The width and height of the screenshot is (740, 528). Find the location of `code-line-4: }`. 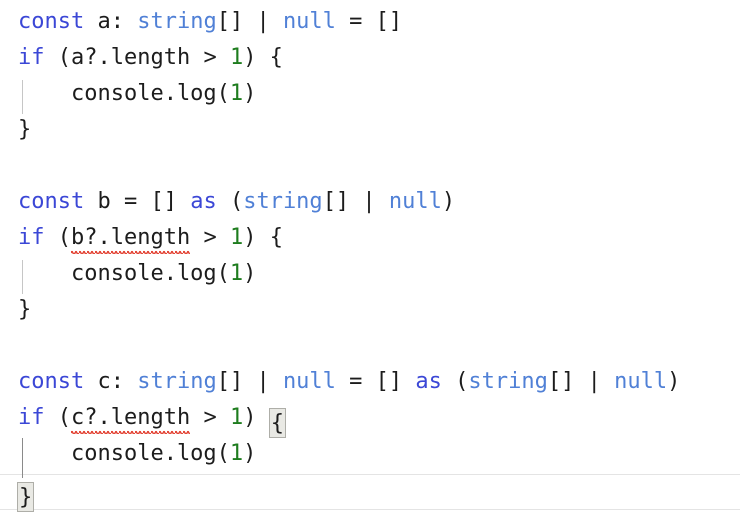

code-line-4: } is located at coordinates (370, 130).